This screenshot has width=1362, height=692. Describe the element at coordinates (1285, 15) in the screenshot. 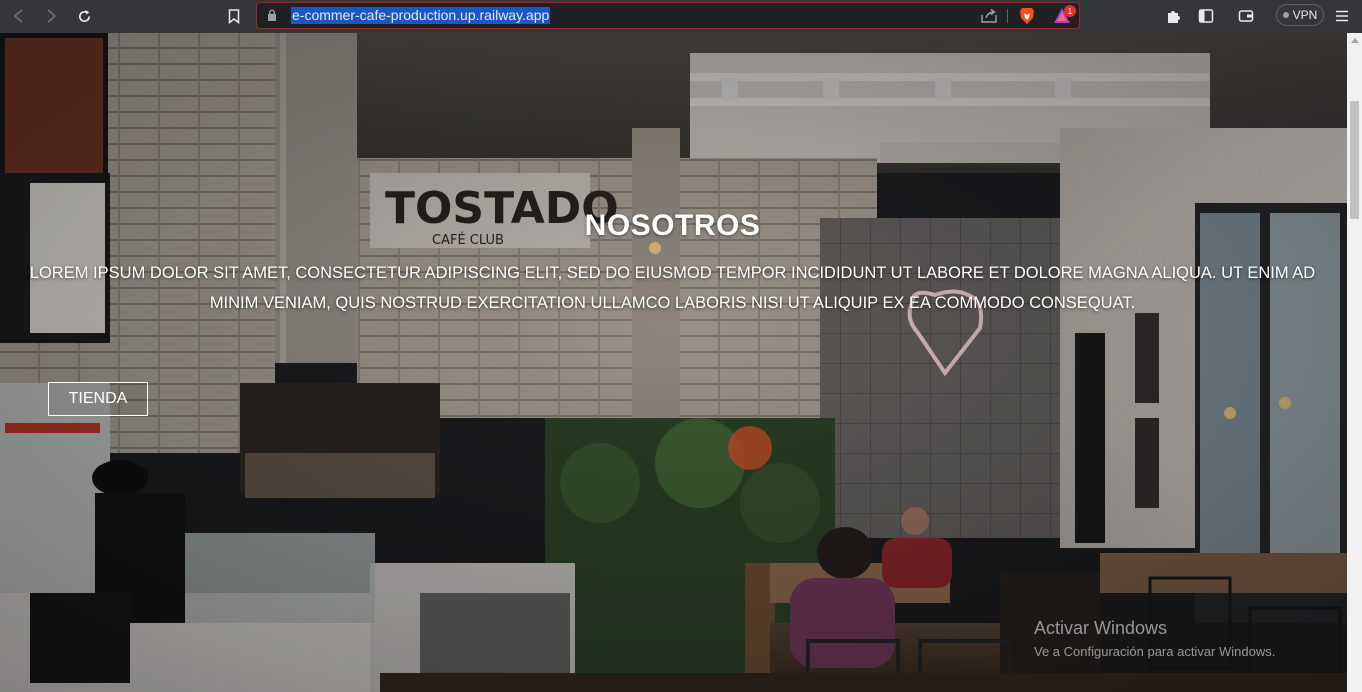

I see `vpn-status-dot` at that location.